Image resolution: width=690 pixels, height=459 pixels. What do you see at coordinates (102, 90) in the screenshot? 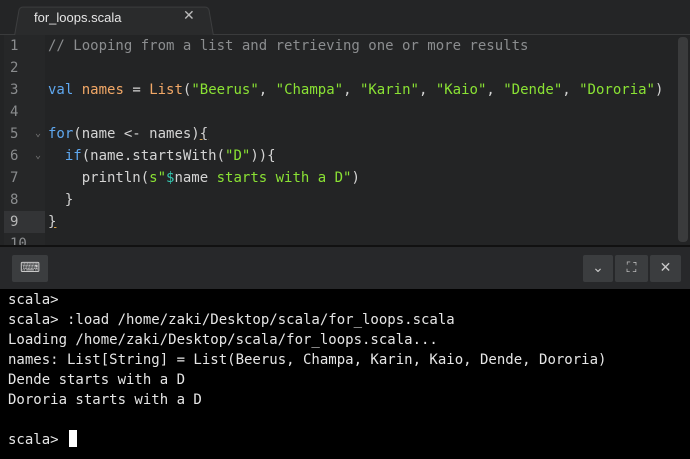
I see `code-token: names` at bounding box center [102, 90].